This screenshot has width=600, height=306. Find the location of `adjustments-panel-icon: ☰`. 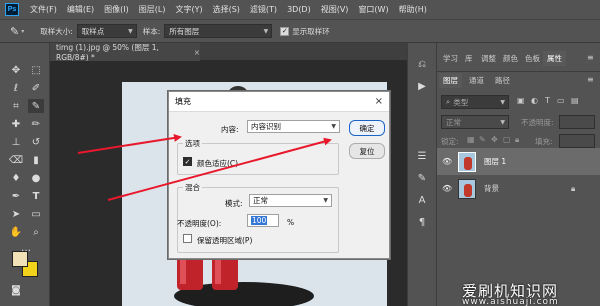

adjustments-panel-icon: ☰ is located at coordinates (422, 156).